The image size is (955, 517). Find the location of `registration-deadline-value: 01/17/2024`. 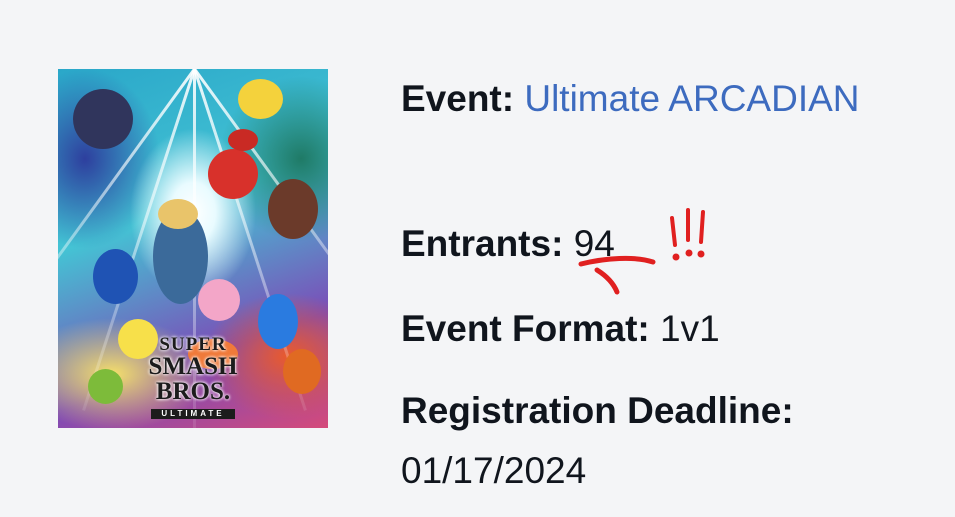

registration-deadline-value: 01/17/2024 is located at coordinates (494, 470).